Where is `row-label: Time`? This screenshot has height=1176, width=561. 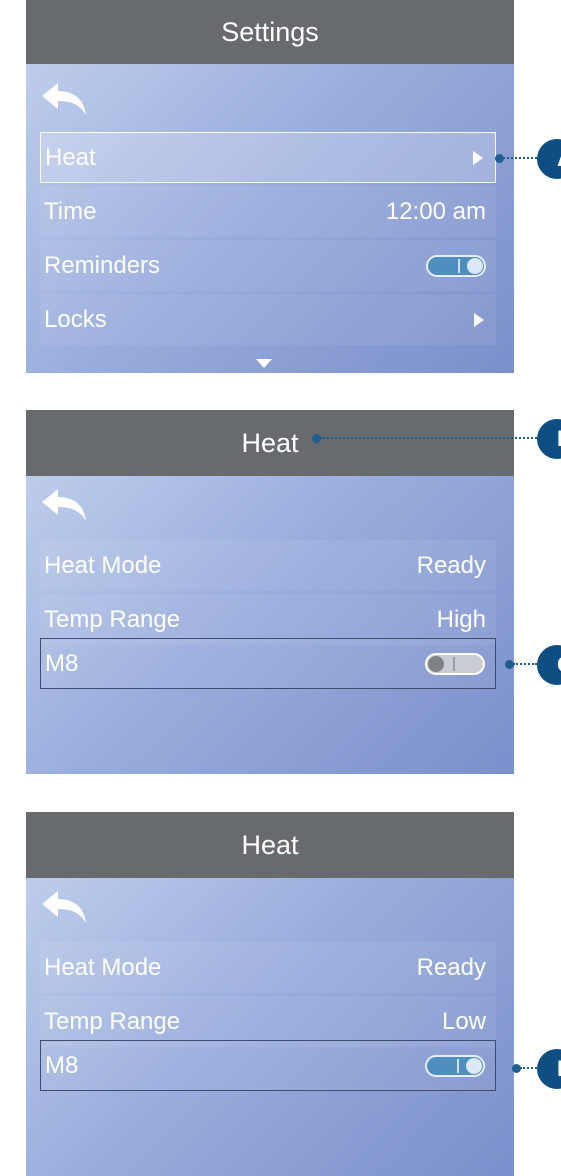
row-label: Time is located at coordinates (70, 211).